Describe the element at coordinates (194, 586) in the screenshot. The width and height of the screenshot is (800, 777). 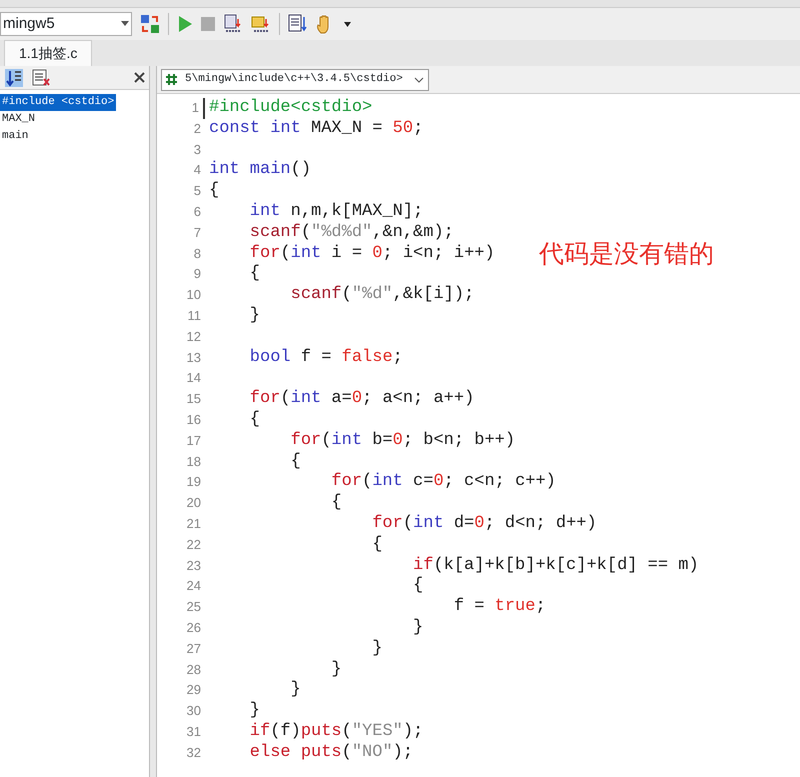
I see `line-number: 24` at that location.